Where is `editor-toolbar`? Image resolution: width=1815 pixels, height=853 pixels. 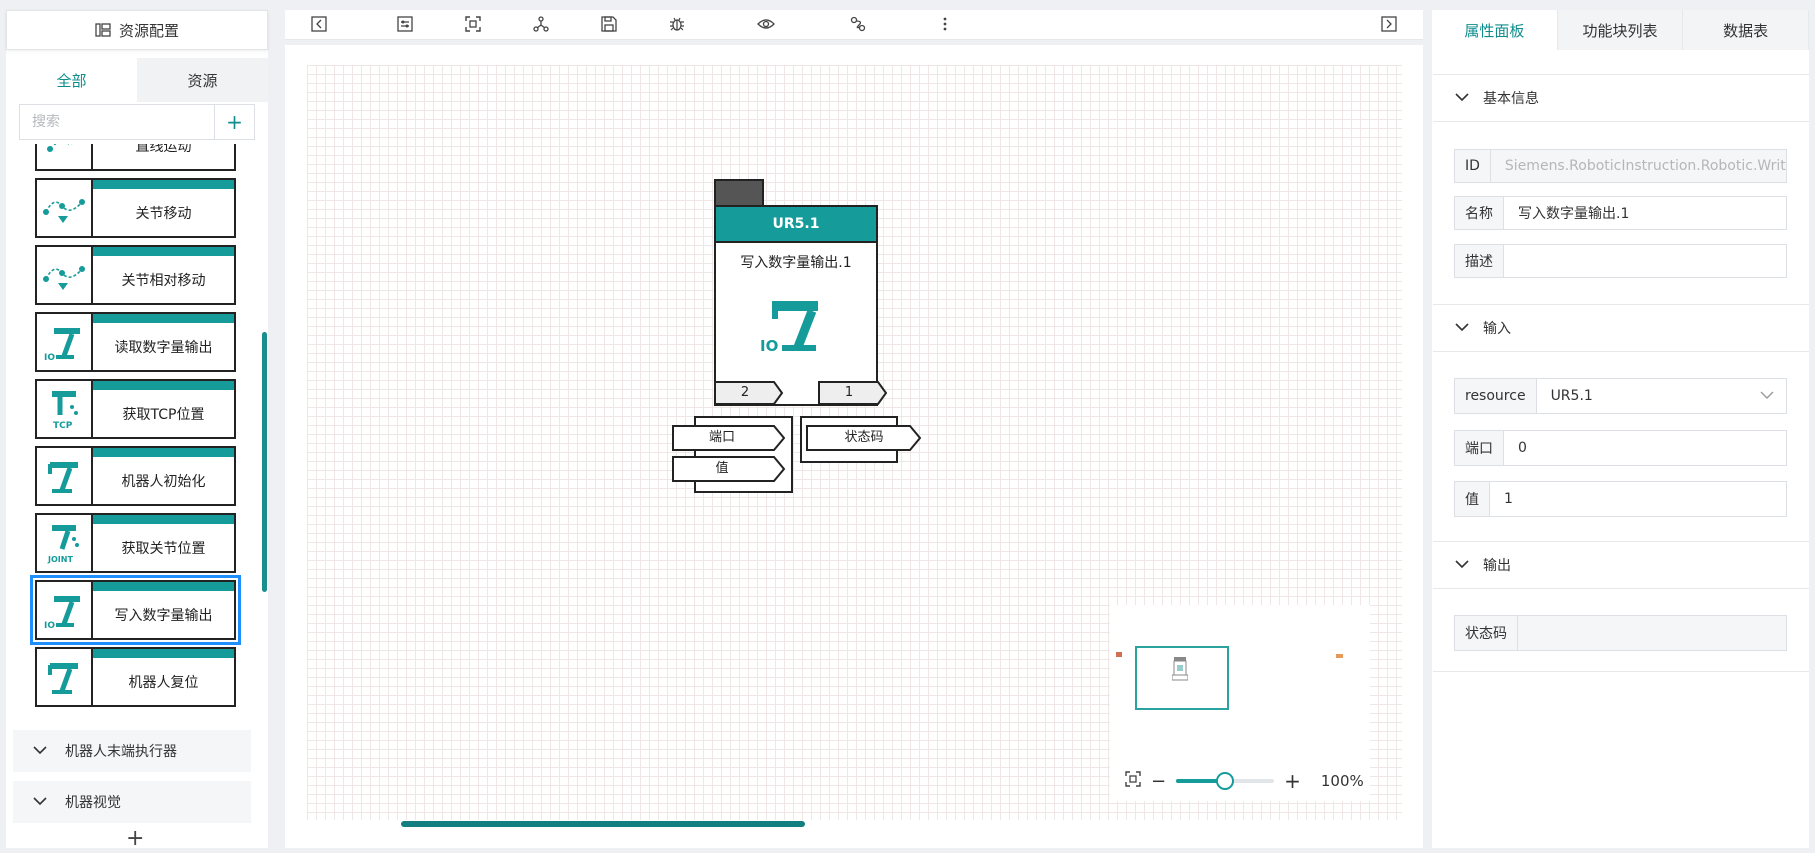
editor-toolbar is located at coordinates (854, 25).